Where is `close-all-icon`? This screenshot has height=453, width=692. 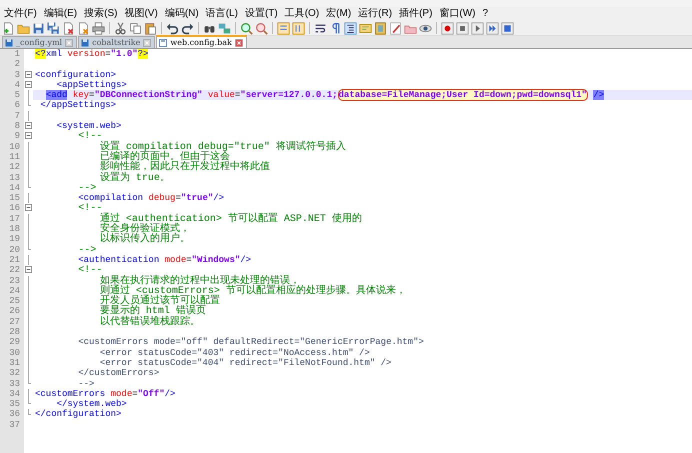 close-all-icon is located at coordinates (83, 28).